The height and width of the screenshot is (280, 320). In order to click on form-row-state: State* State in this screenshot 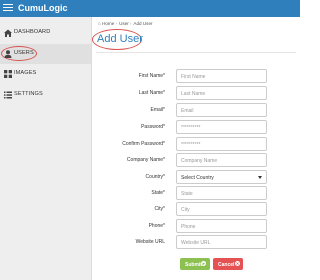, I will do `click(198, 194)`.